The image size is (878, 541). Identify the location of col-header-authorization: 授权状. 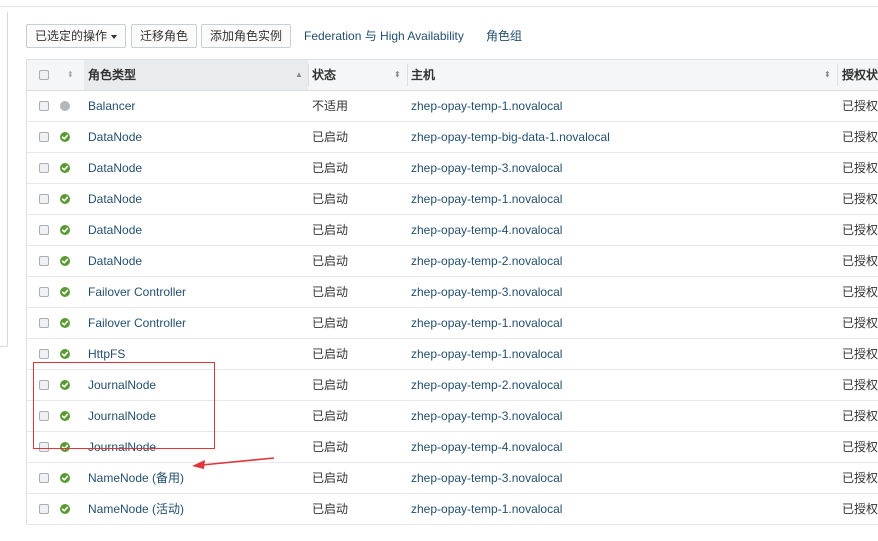
(860, 75).